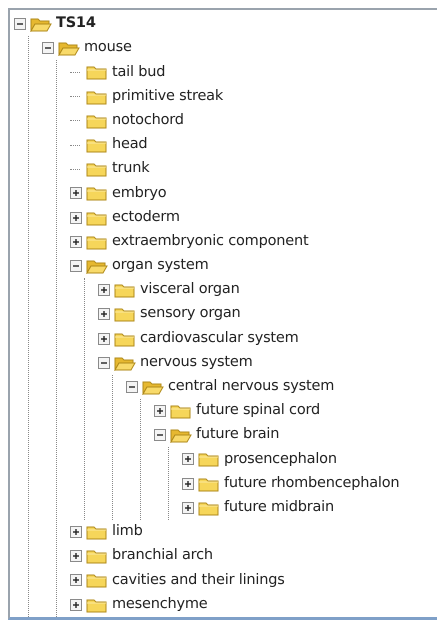  I want to click on tree-item-label: extraembryonic component, so click(210, 241).